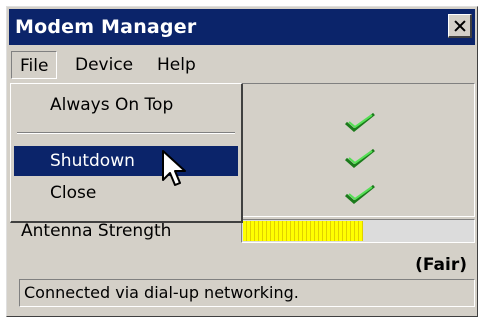  What do you see at coordinates (126, 105) in the screenshot?
I see `menu-item-always-on-top: Always On Top` at bounding box center [126, 105].